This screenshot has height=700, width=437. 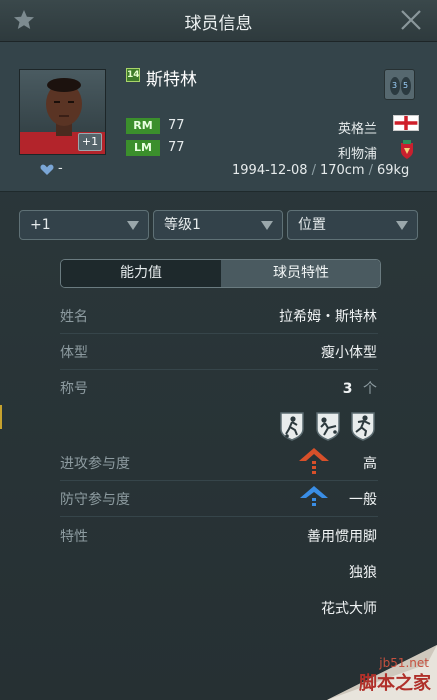 I want to click on name-value: 拉希姆・斯特林, so click(x=328, y=317).